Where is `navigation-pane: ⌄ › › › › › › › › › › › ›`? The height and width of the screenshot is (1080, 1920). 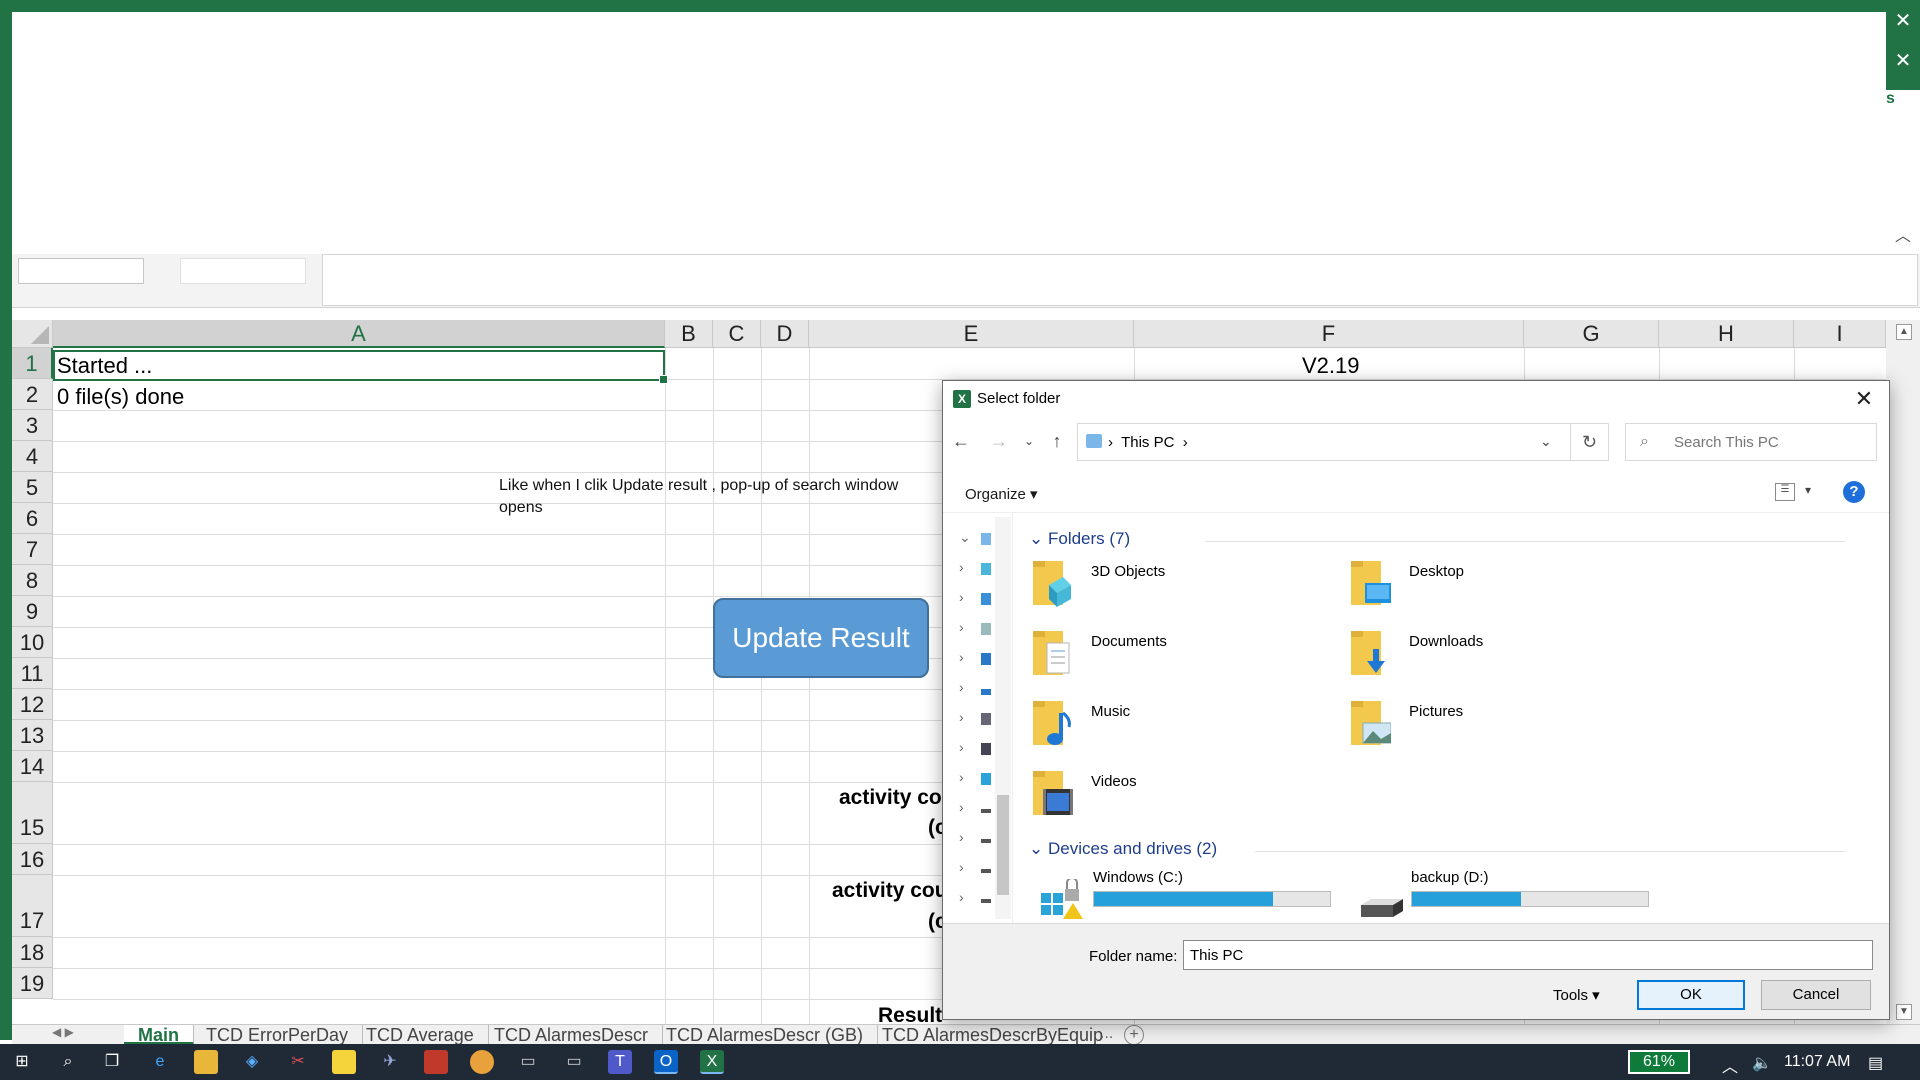
navigation-pane: ⌄ › › › › › › › › › › › › is located at coordinates (978, 718).